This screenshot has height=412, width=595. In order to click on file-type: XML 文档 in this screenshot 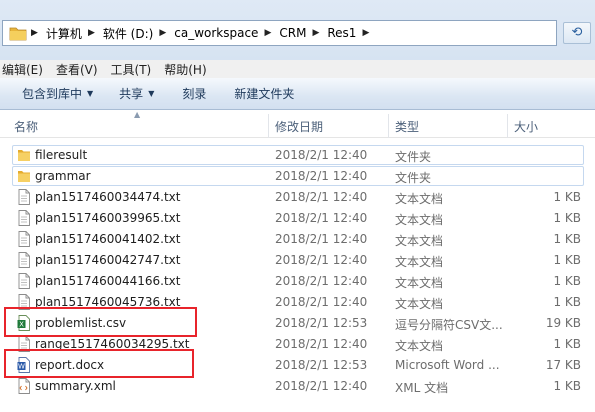, I will do `click(422, 388)`.